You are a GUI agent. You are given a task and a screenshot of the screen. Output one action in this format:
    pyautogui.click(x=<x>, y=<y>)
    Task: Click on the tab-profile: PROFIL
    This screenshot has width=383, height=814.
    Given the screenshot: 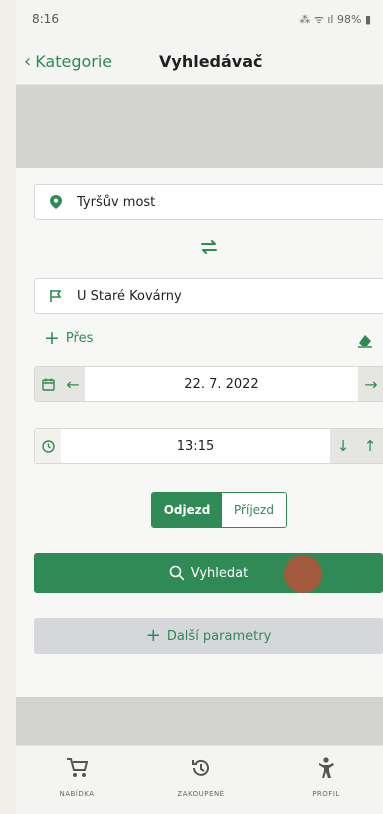 What is the action you would take?
    pyautogui.click(x=326, y=780)
    